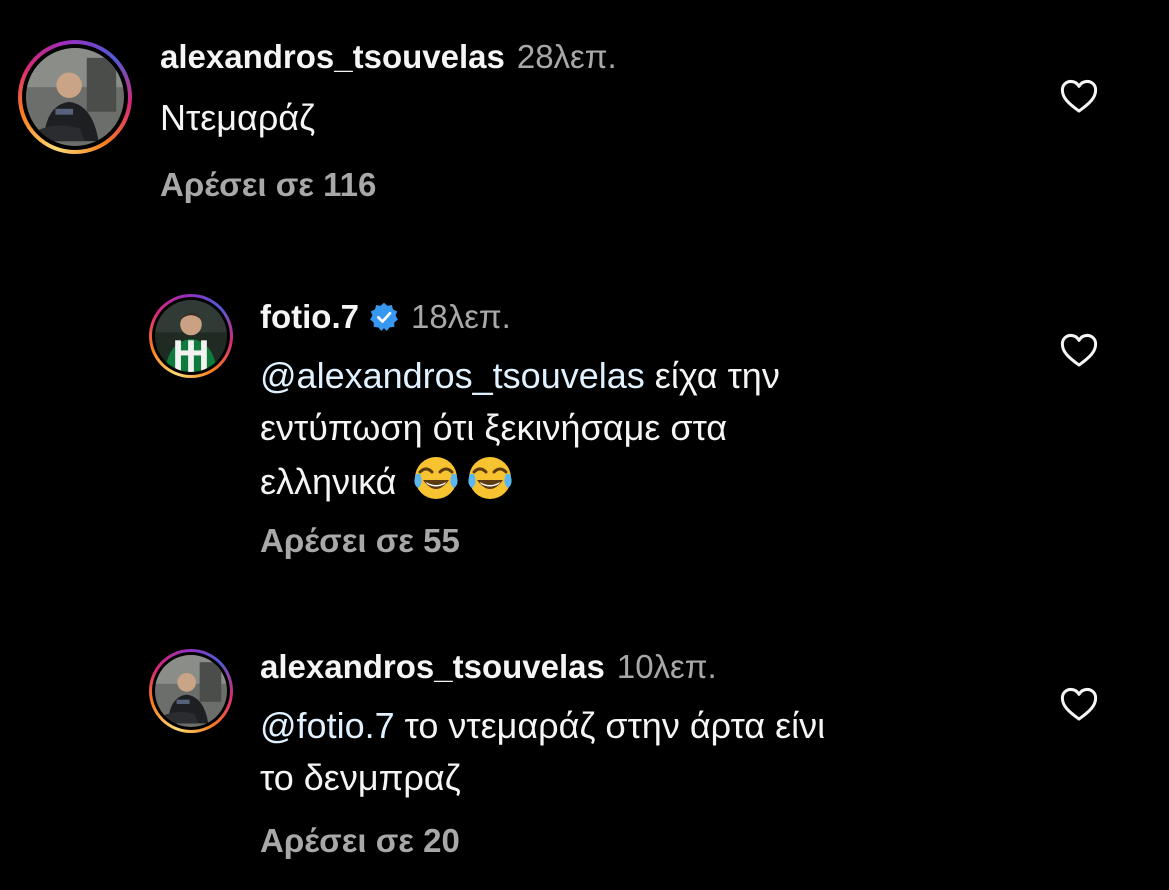 The width and height of the screenshot is (1169, 890). I want to click on mention-link: @fotio.7, so click(327, 725).